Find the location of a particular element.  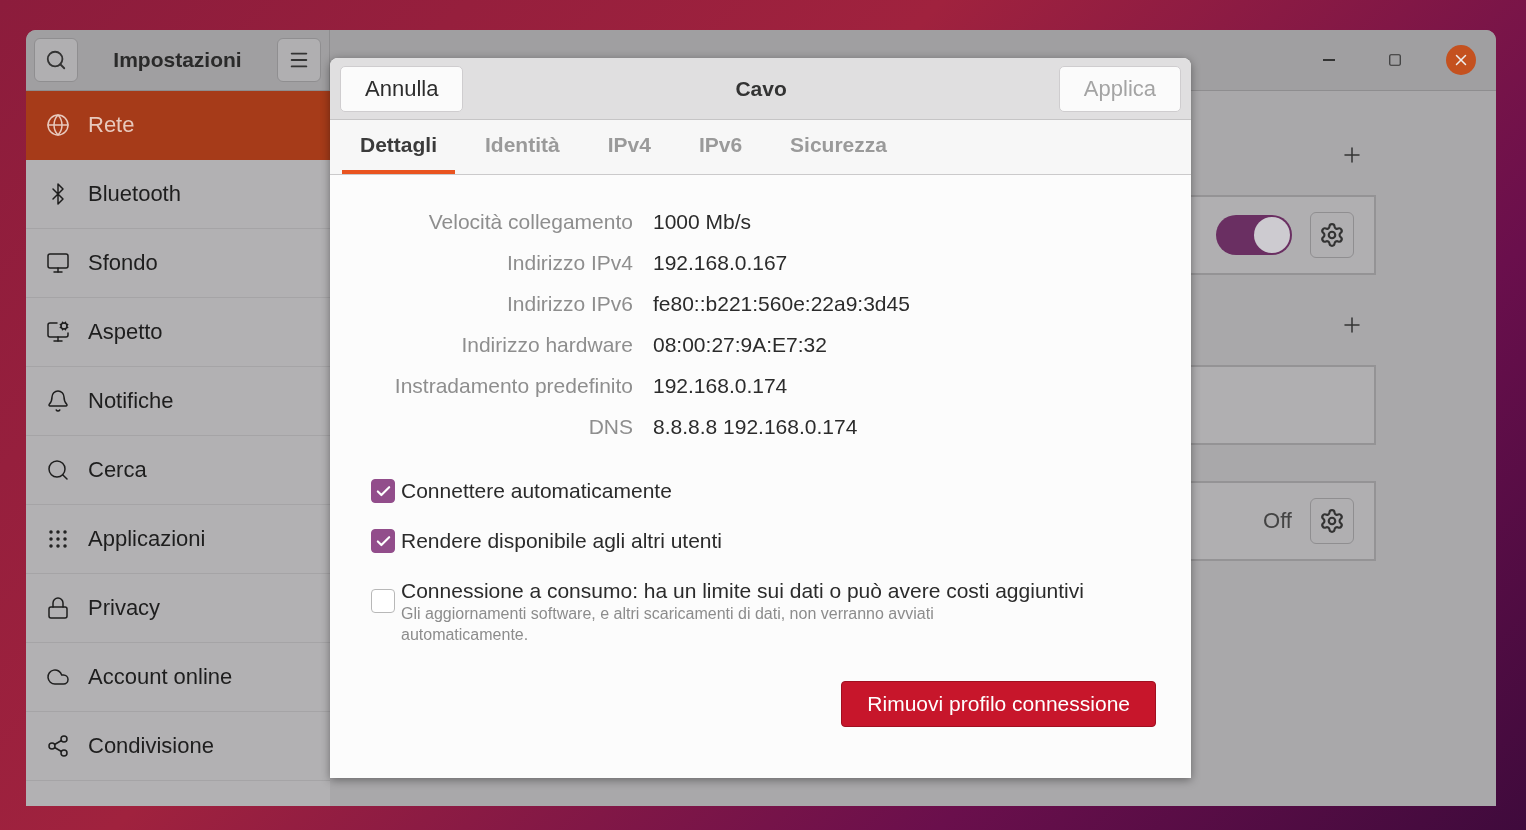

dialog-title: Cavo is located at coordinates (761, 88).